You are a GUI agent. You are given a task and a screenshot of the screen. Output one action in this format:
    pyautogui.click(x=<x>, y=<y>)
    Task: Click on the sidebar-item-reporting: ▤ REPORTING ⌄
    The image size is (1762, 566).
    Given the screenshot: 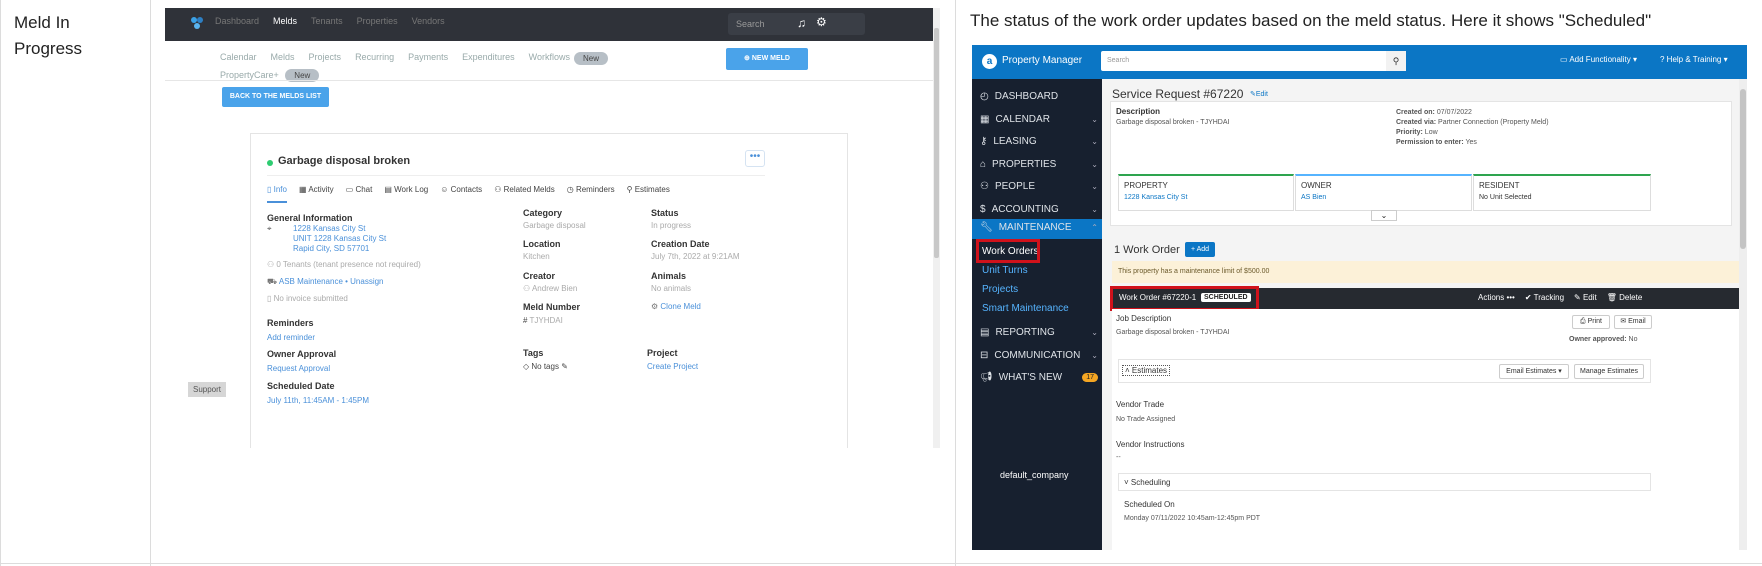 What is the action you would take?
    pyautogui.click(x=1039, y=332)
    